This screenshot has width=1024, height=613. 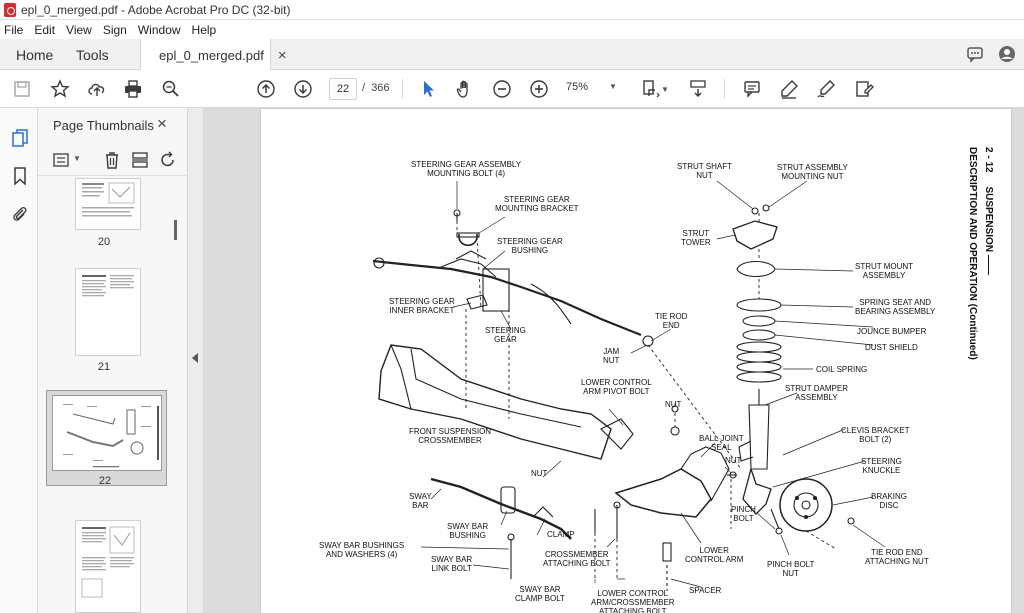 I want to click on thumbnail-scrollbar-thumb, so click(x=175, y=230).